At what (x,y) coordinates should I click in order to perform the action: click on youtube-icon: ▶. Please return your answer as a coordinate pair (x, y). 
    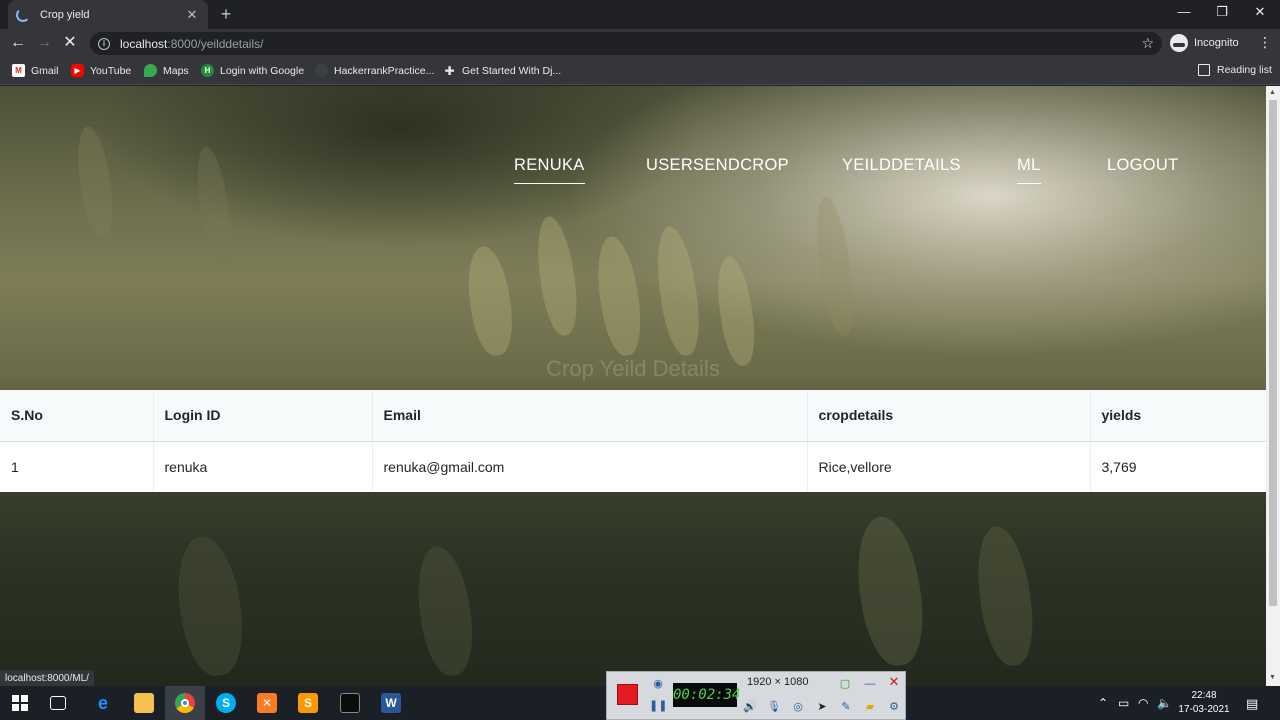
    Looking at the image, I should click on (77, 70).